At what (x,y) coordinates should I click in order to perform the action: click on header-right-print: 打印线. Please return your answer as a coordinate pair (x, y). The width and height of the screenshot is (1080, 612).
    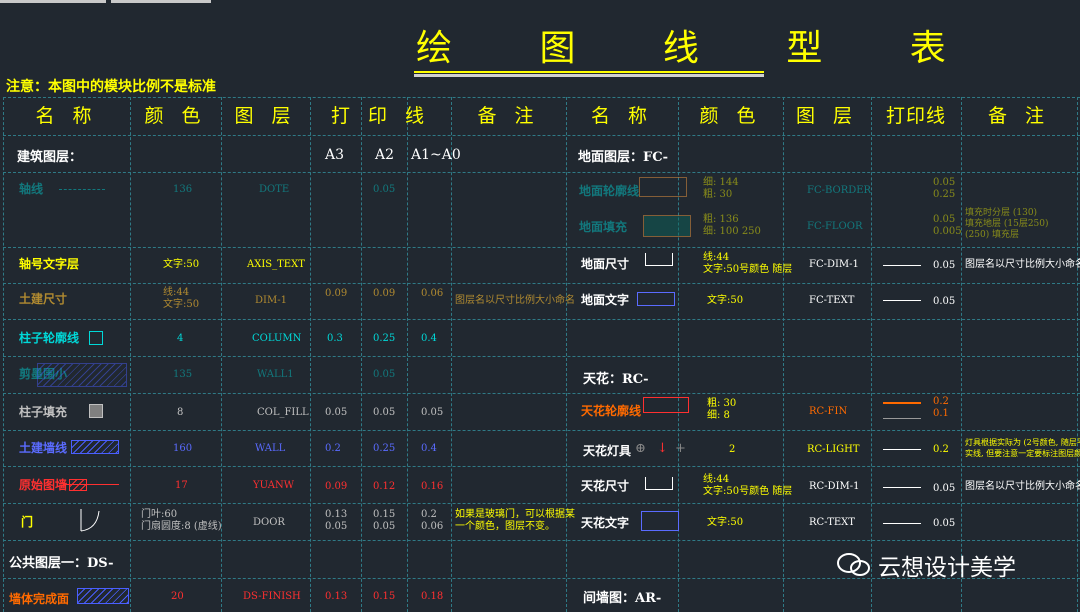
    Looking at the image, I should click on (915, 116).